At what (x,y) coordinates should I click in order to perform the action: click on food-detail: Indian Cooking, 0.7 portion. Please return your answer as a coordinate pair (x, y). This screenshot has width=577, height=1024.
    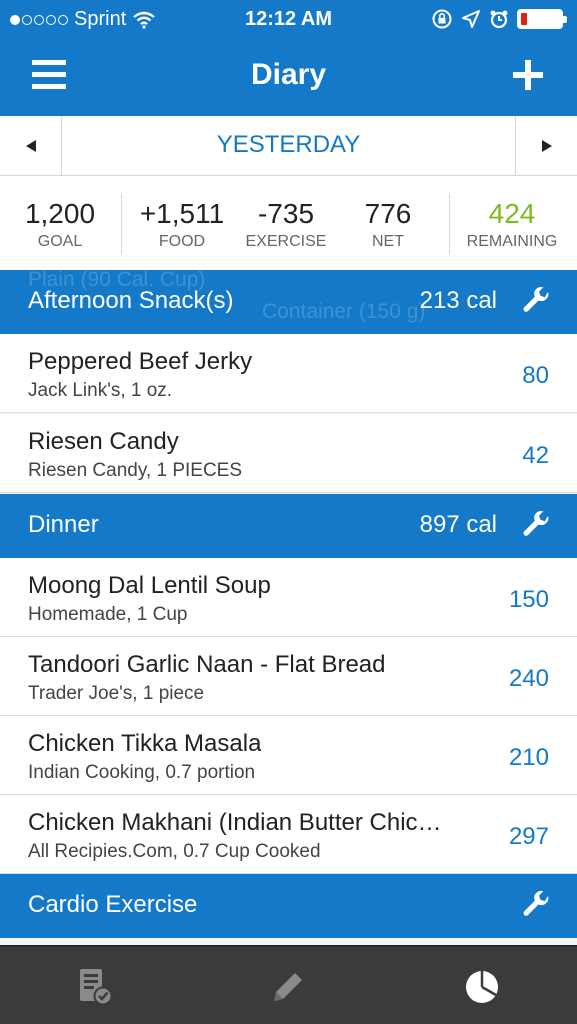
    Looking at the image, I should click on (142, 772).